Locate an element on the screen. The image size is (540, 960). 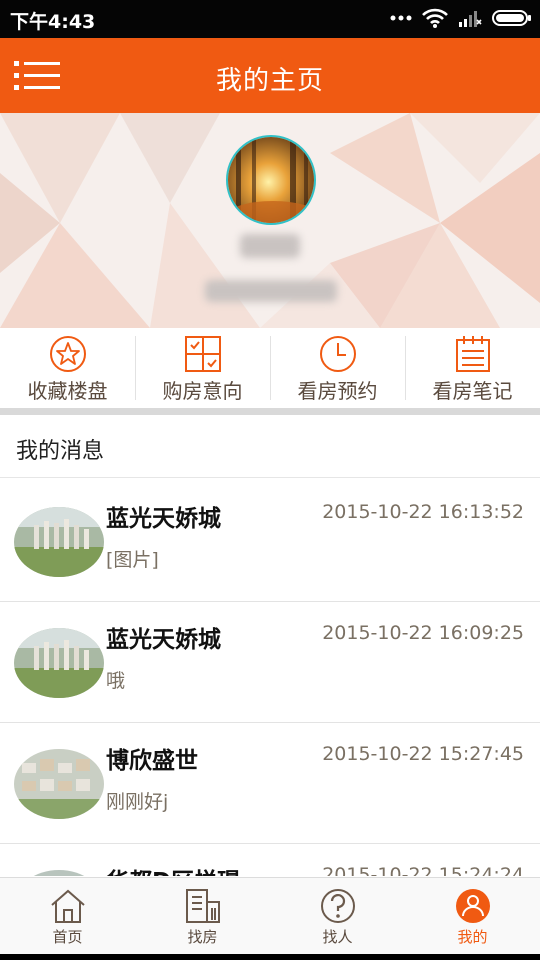
bottom-tab-bar: 首页 找房 找人 我的 is located at coordinates (270, 915).